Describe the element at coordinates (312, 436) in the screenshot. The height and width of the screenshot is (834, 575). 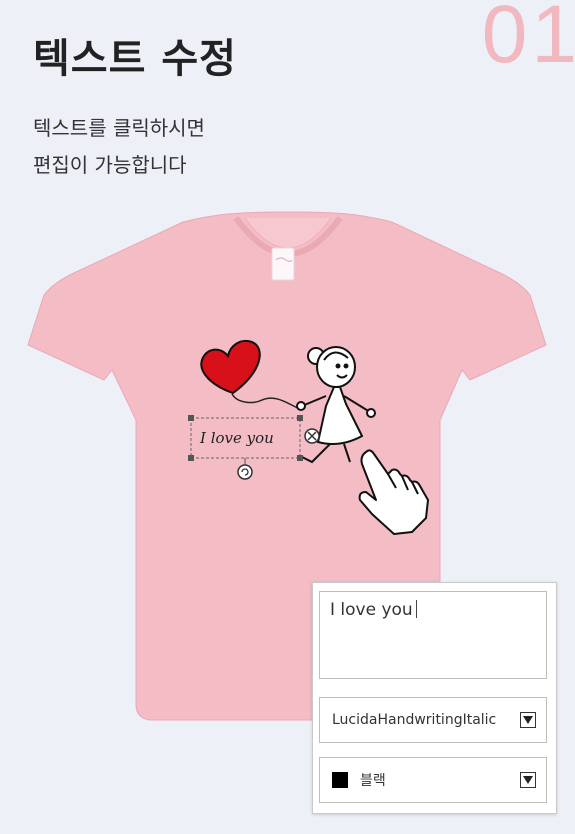
I see `delete-handle-icon` at that location.